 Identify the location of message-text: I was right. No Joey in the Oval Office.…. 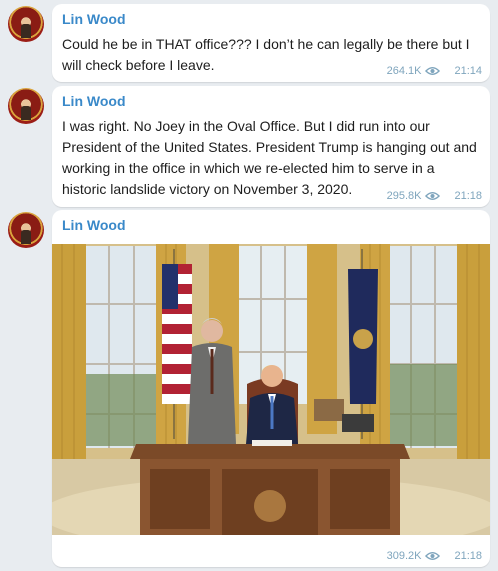
(269, 157).